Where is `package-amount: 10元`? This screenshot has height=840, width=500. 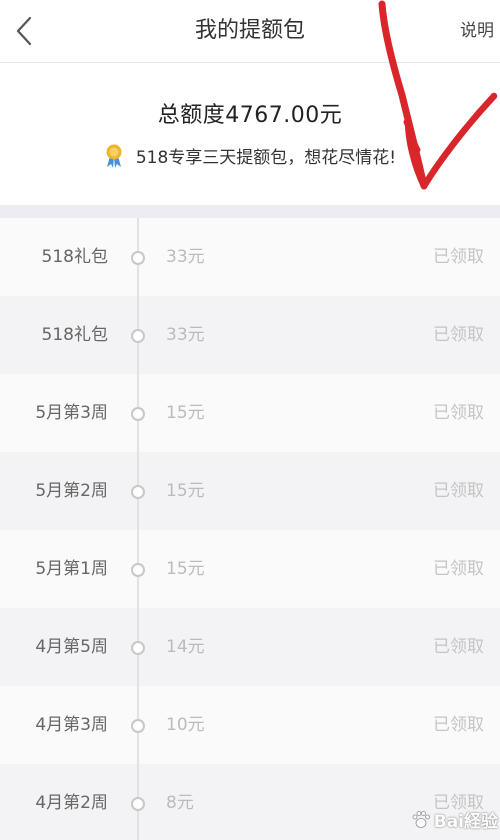
package-amount: 10元 is located at coordinates (185, 725).